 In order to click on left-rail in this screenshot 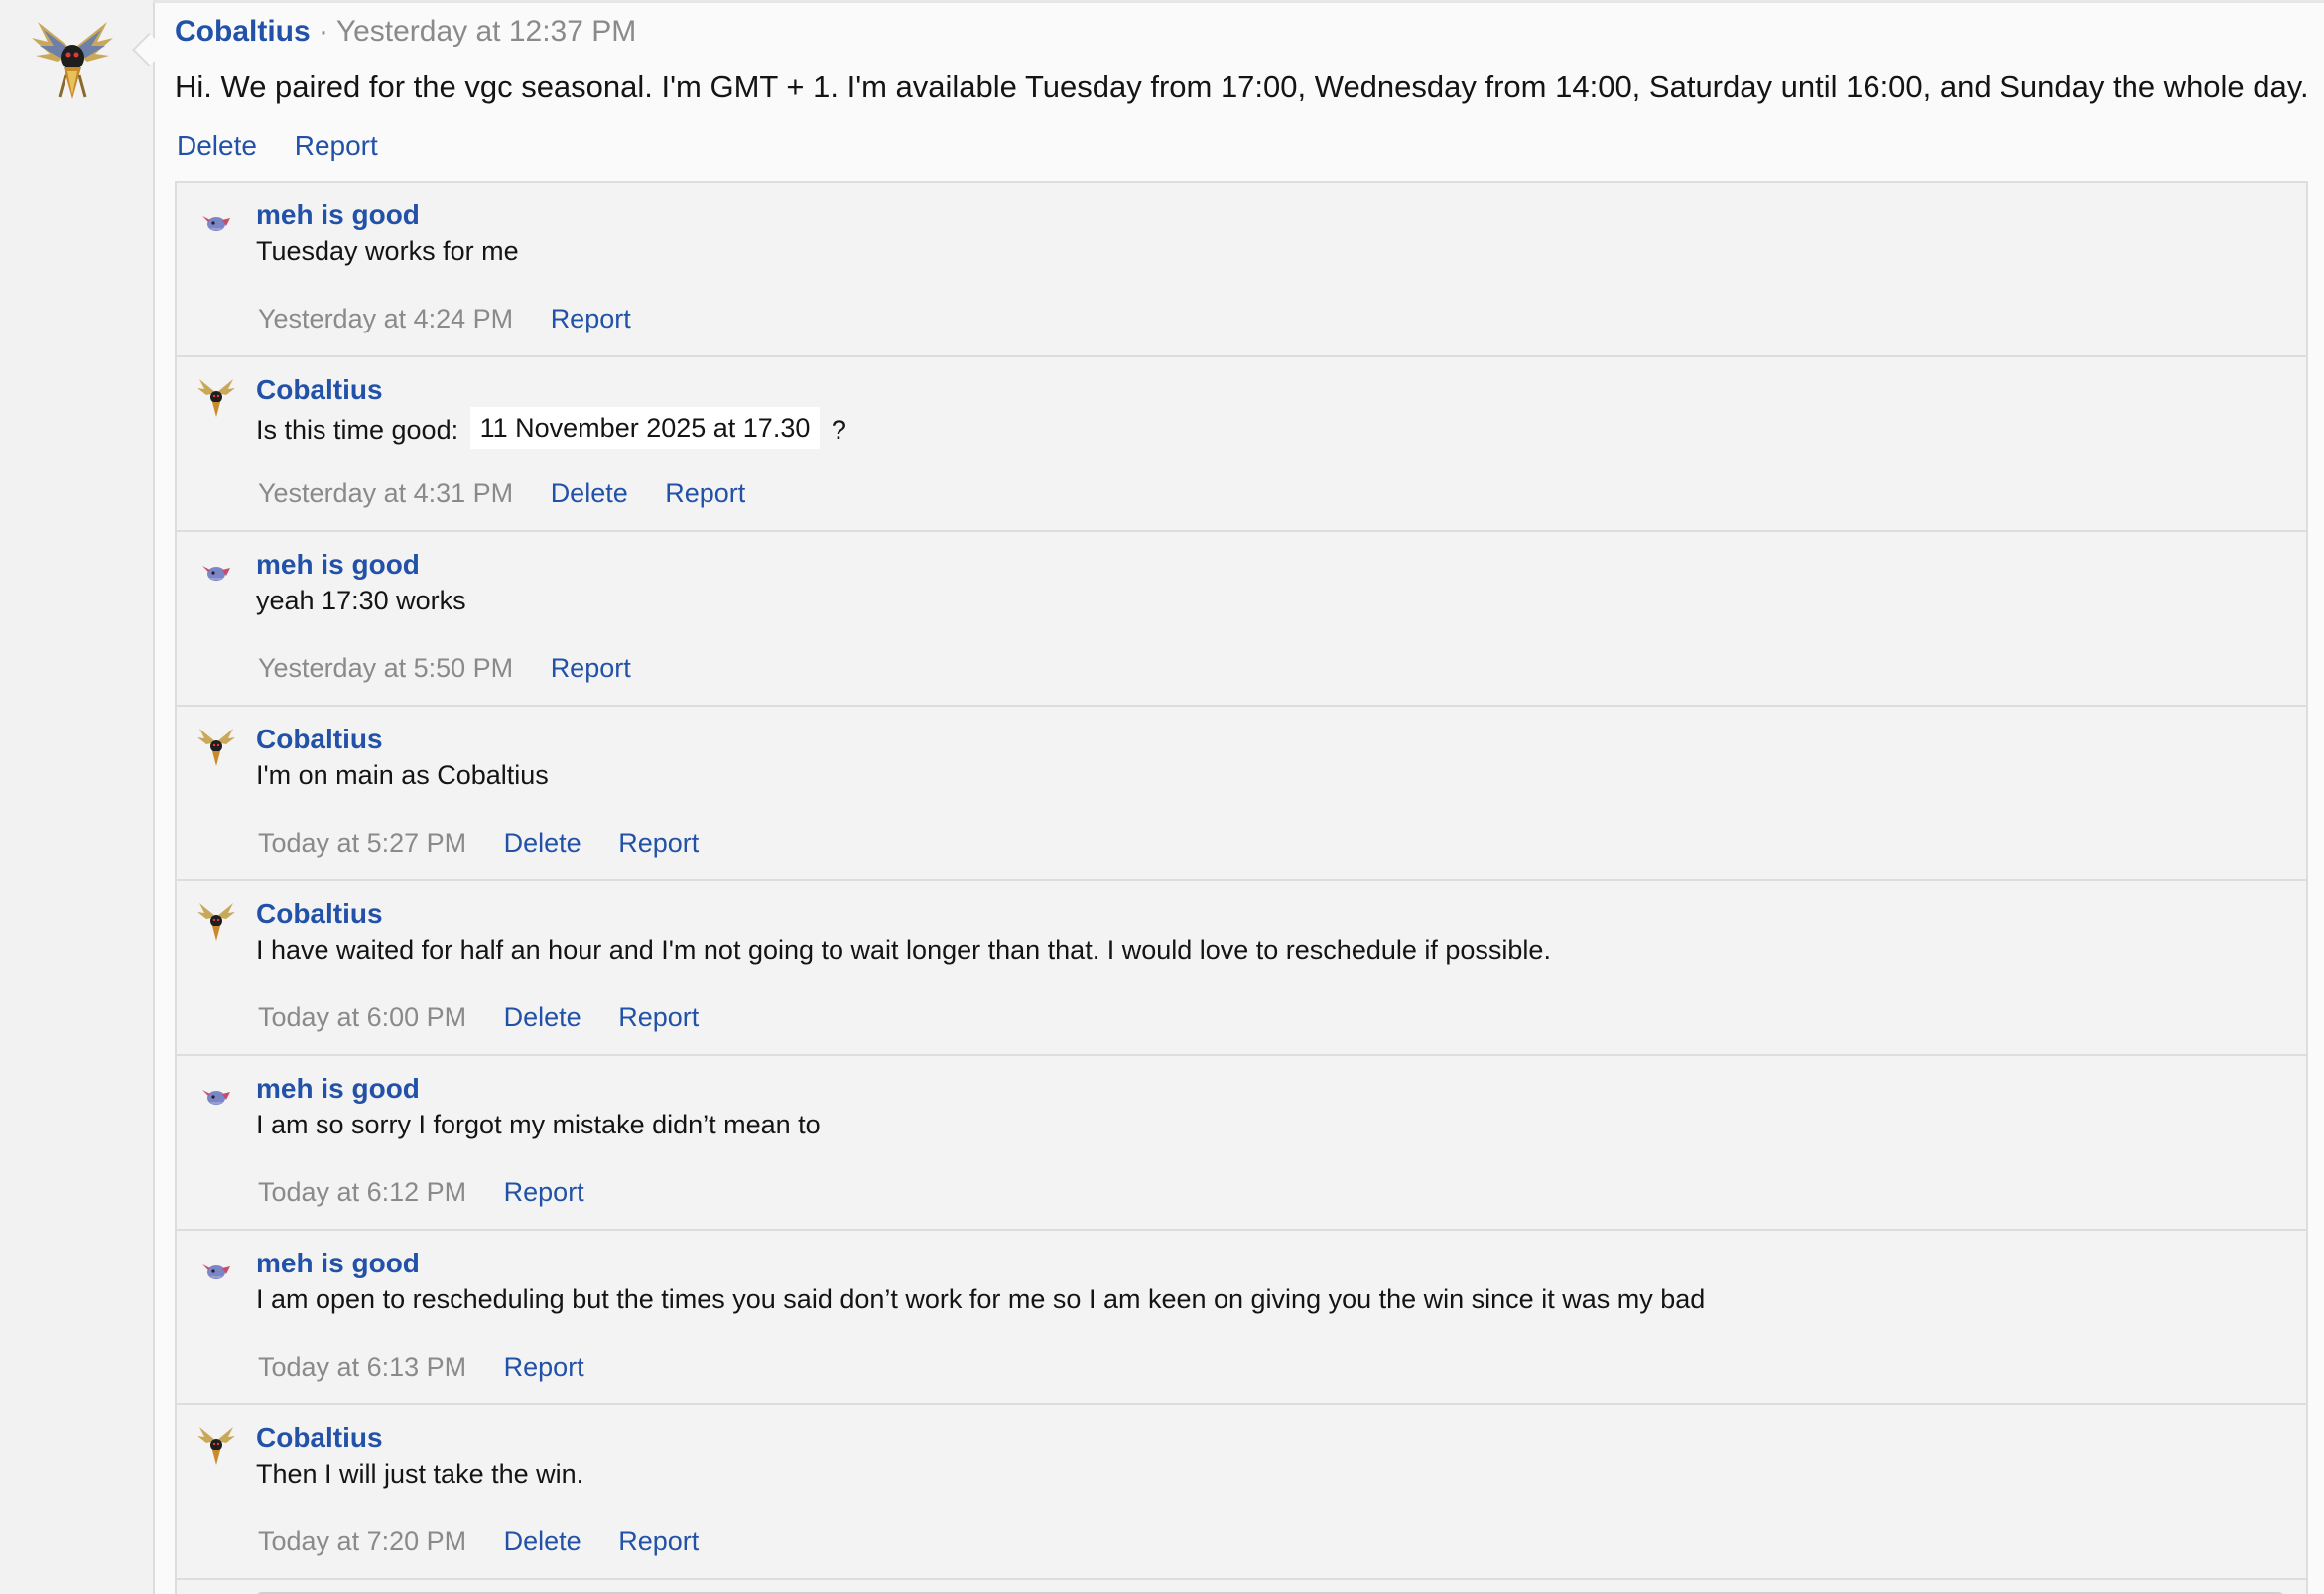, I will do `click(77, 797)`.